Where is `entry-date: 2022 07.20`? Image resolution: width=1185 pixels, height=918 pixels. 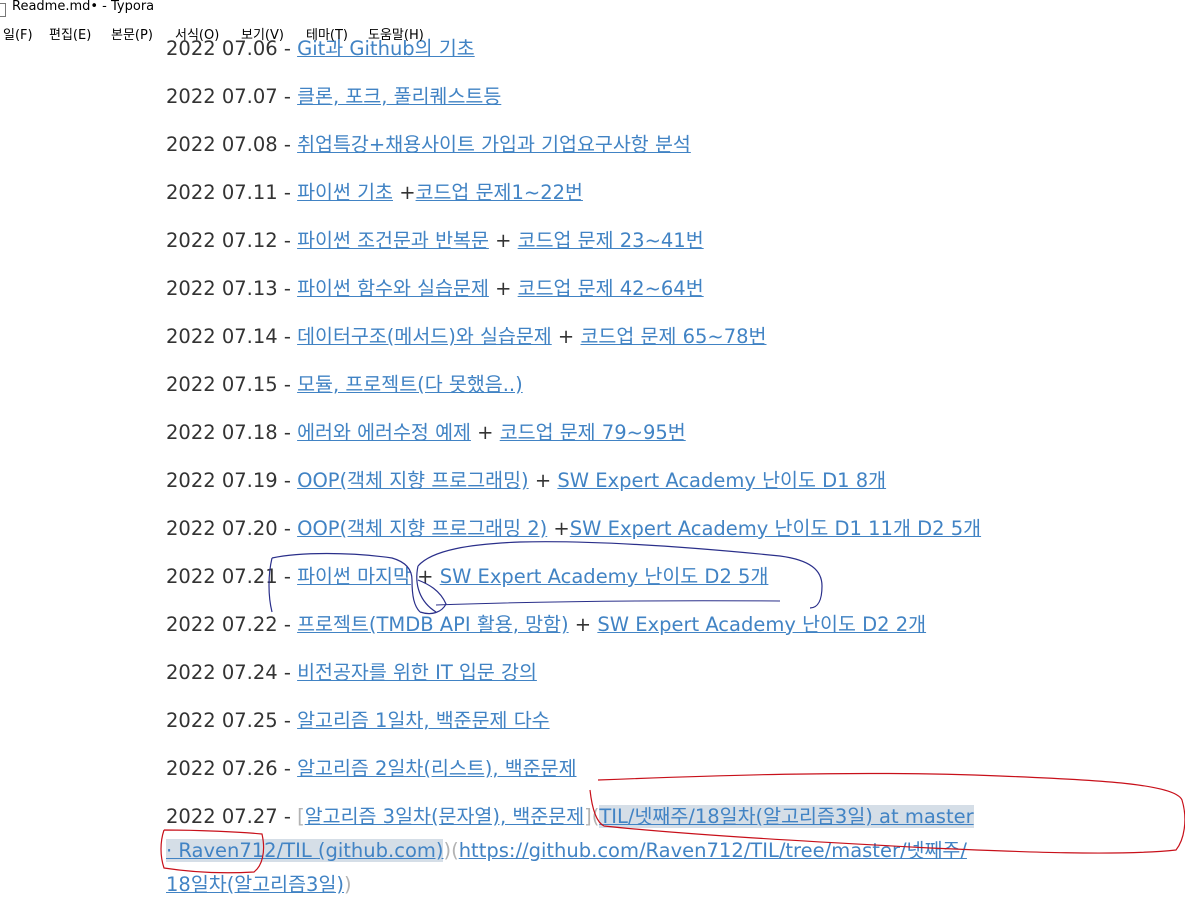
entry-date: 2022 07.20 is located at coordinates (222, 528).